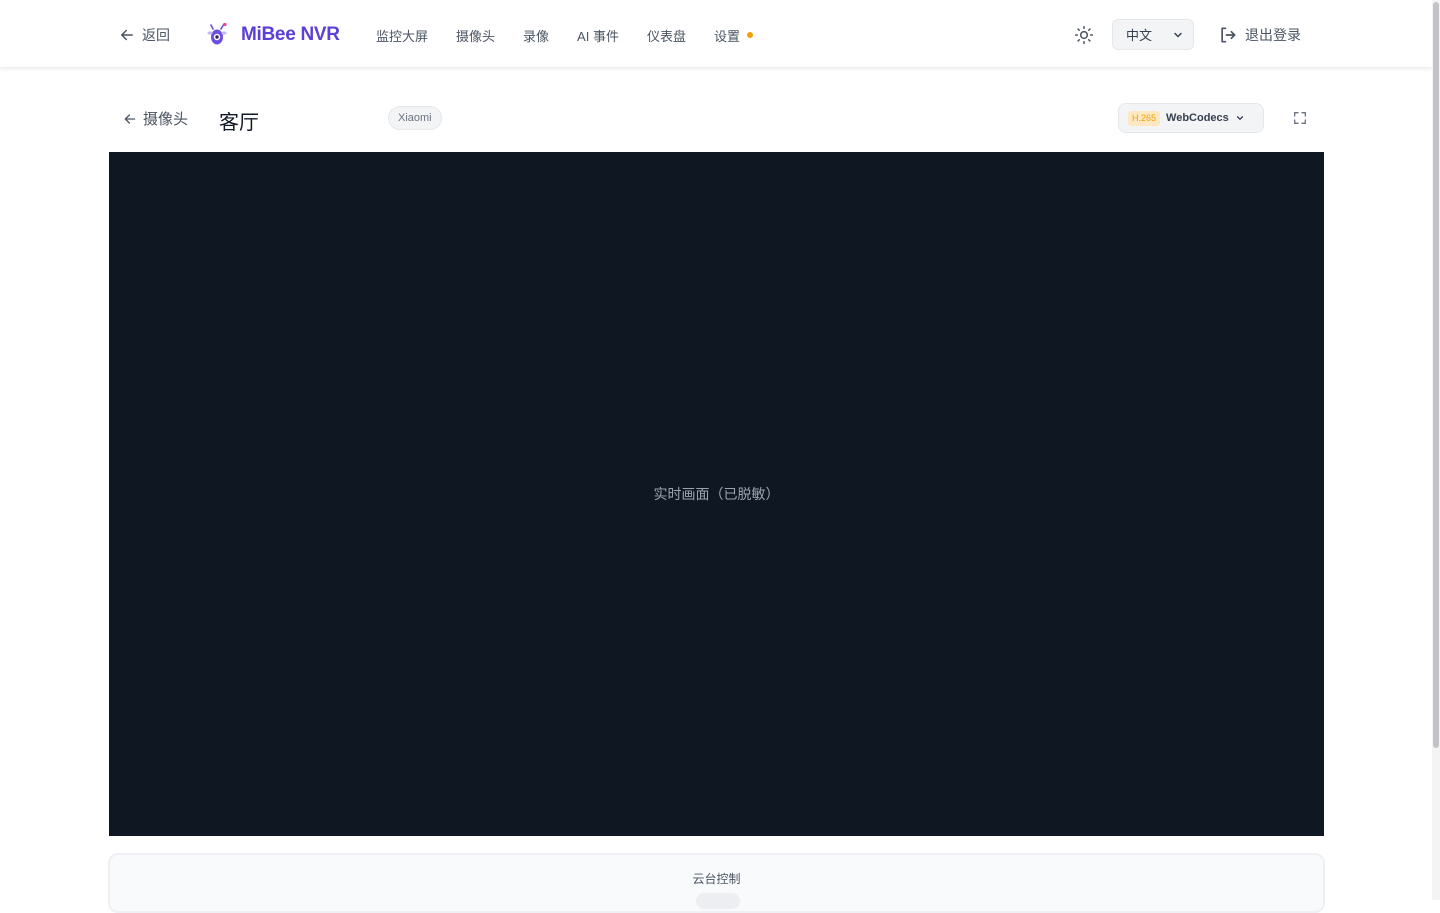  I want to click on back-button: 返回, so click(144, 35).